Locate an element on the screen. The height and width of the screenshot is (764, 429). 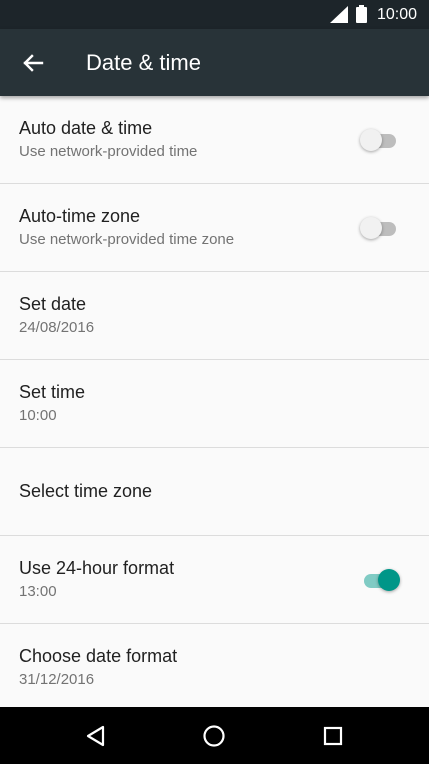
setting-summary: 31/12/2016 is located at coordinates (57, 679).